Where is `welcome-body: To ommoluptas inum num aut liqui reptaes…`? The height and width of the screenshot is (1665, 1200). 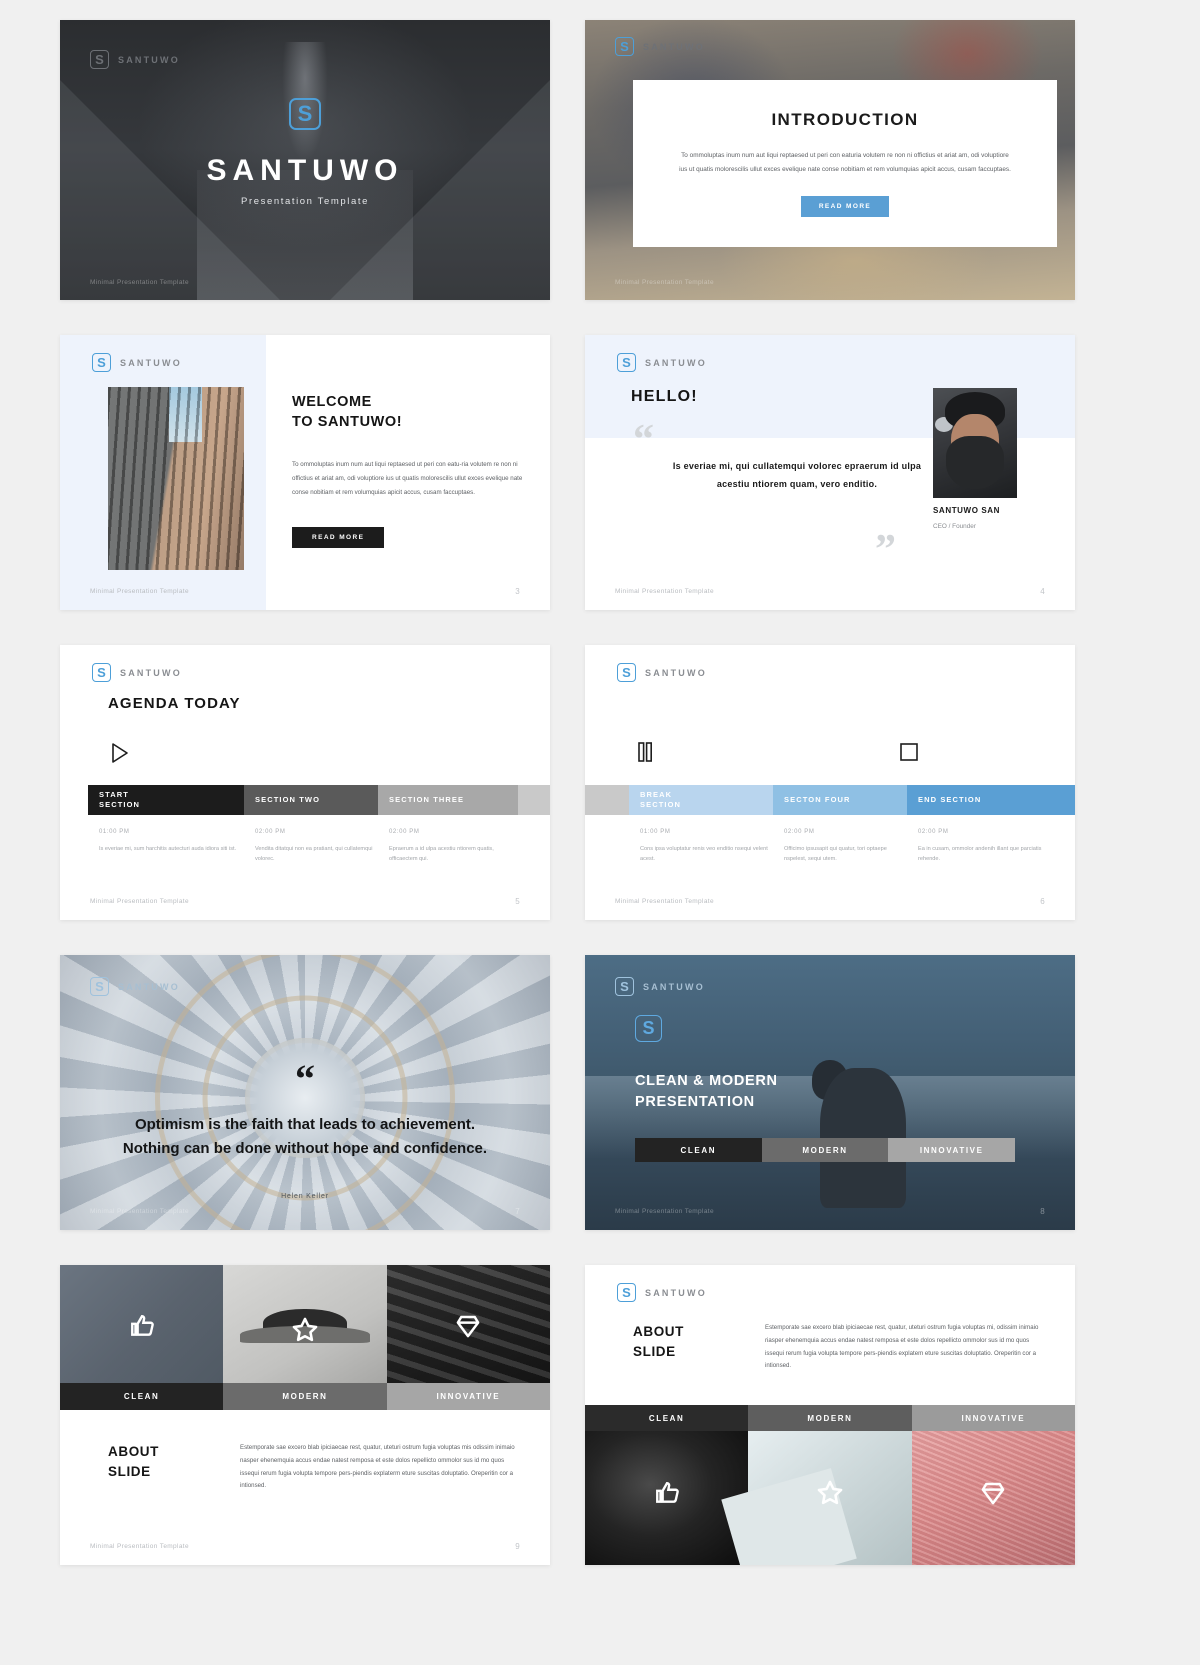 welcome-body: To ommoluptas inum num aut liqui reptaes… is located at coordinates (407, 478).